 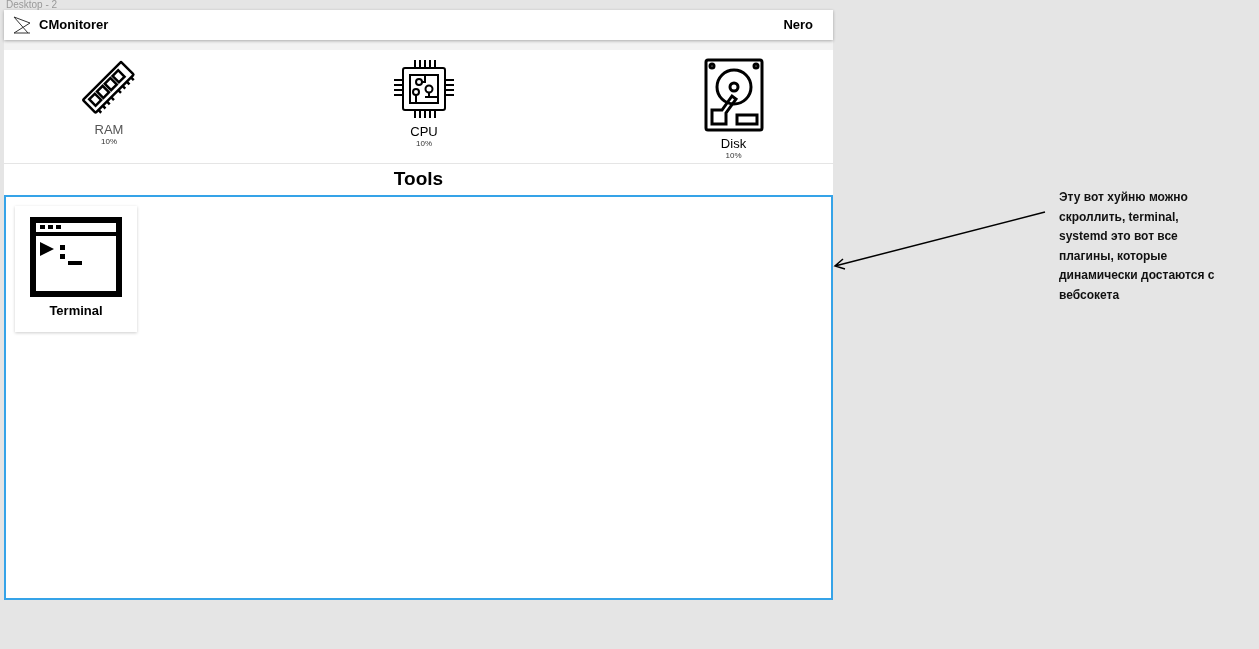 I want to click on annotation-text: Эту вот хуйню можно скроллить, terminal, systemd это вот все плагины, которые динамически достаются с вебсокета, so click(x=1137, y=246).